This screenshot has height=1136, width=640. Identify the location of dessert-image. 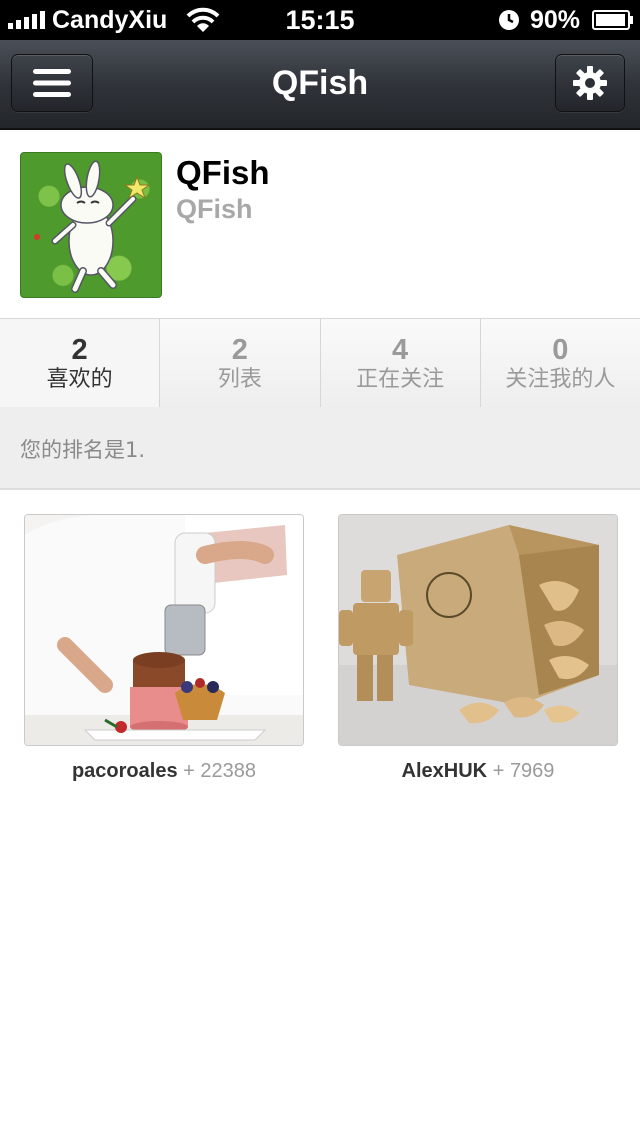
(164, 630).